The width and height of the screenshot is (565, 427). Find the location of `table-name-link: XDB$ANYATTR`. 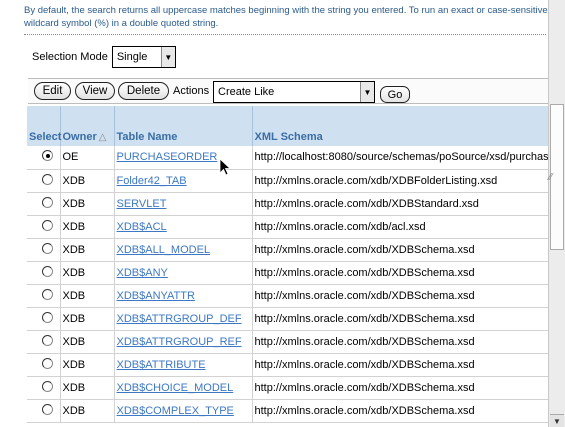

table-name-link: XDB$ANYATTR is located at coordinates (156, 296).